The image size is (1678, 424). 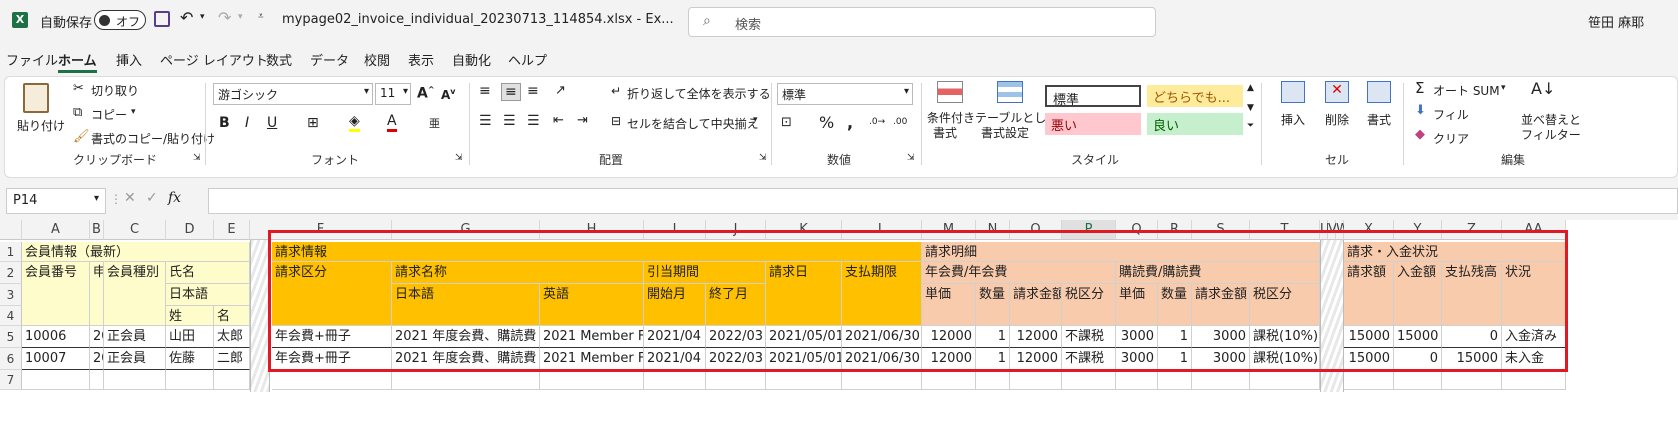 What do you see at coordinates (197, 158) in the screenshot?
I see `clipboard-launcher-icon: ⇲` at bounding box center [197, 158].